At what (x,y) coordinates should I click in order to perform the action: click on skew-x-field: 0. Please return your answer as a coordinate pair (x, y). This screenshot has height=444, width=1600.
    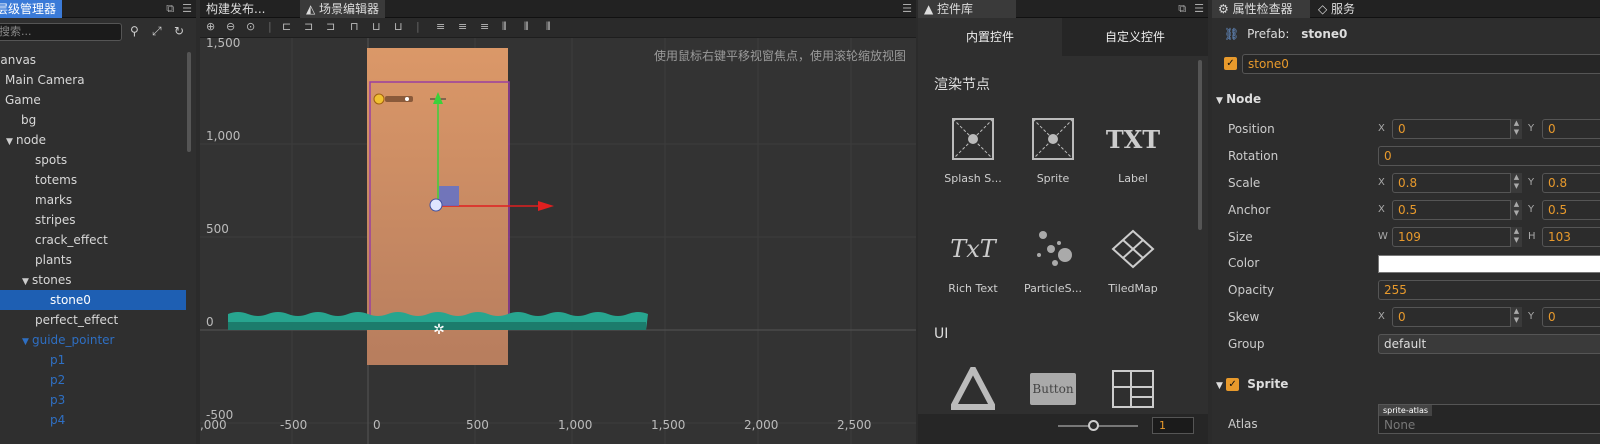
    Looking at the image, I should click on (1457, 317).